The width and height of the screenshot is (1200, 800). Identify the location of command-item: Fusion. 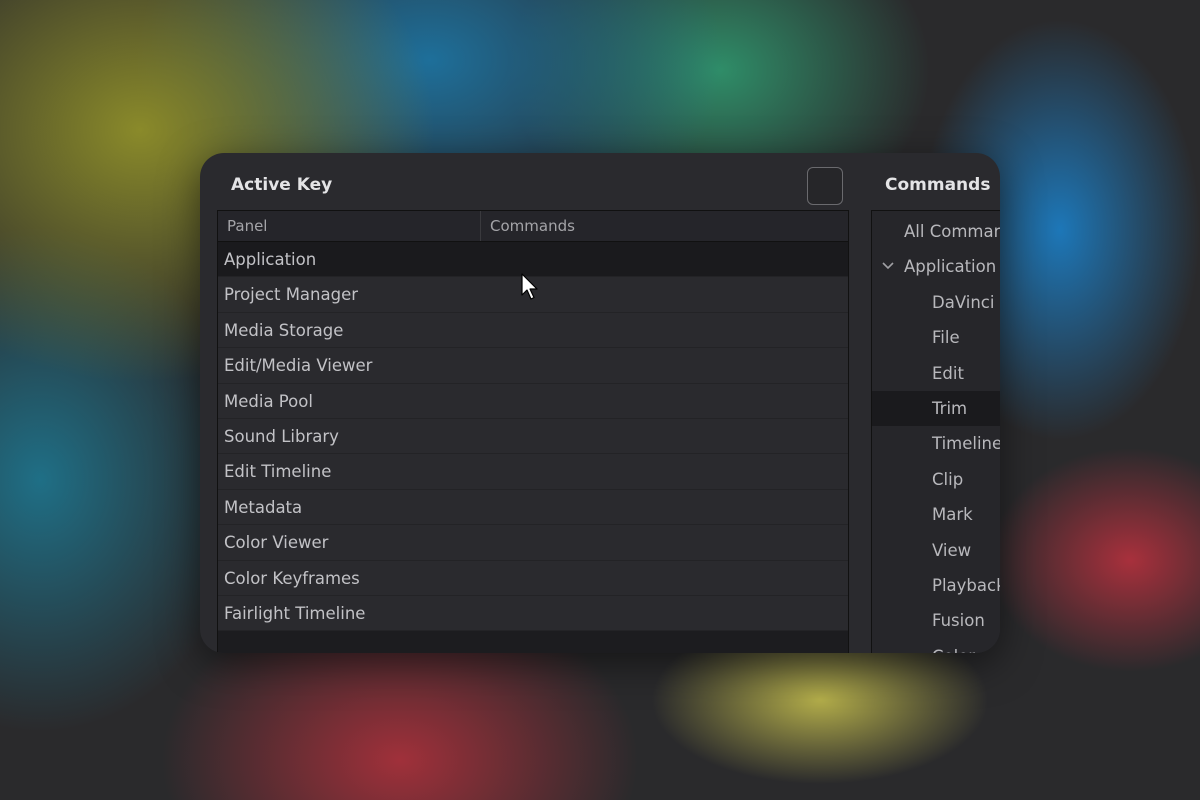
(936, 620).